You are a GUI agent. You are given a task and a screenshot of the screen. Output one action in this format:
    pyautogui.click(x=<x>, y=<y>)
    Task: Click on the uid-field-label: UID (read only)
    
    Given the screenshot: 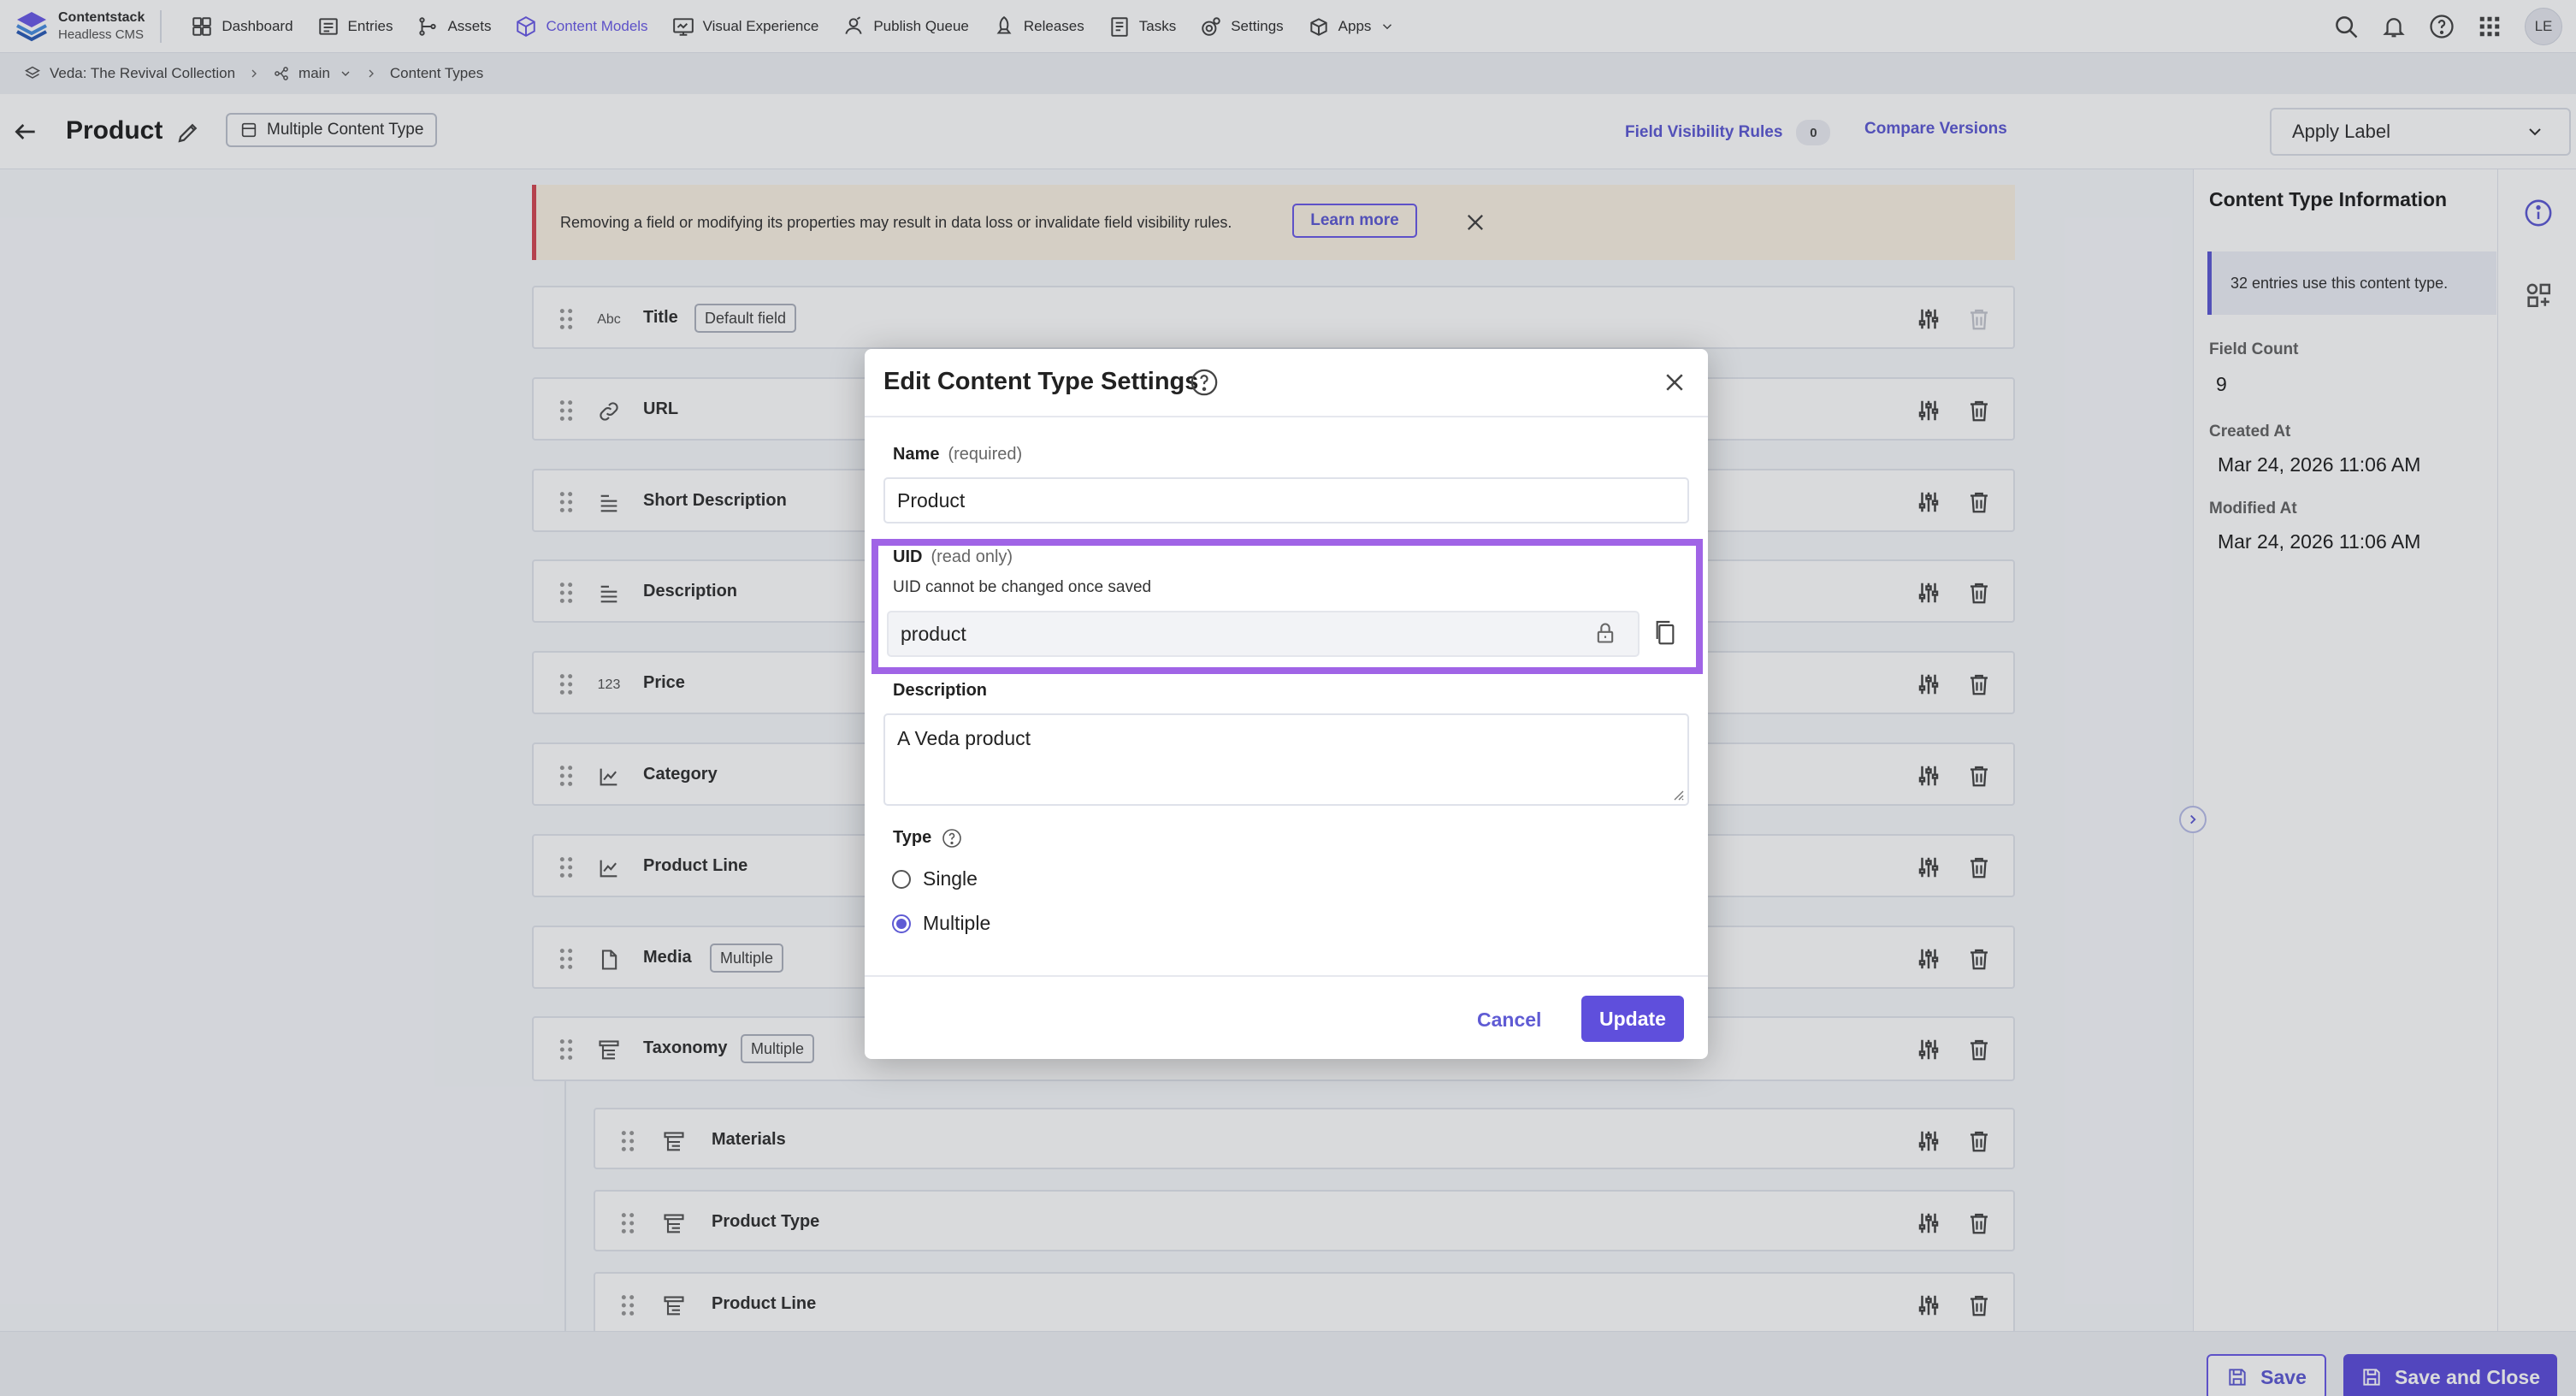 What is the action you would take?
    pyautogui.click(x=953, y=557)
    